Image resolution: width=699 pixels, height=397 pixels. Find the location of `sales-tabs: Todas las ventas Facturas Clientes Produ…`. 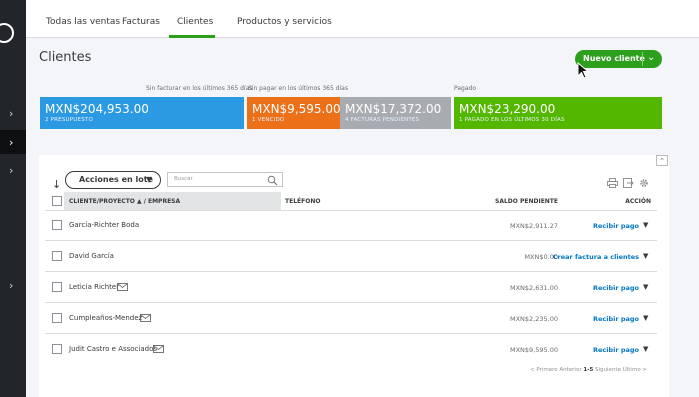

sales-tabs: Todas las ventas Facturas Clientes Produ… is located at coordinates (362, 19).